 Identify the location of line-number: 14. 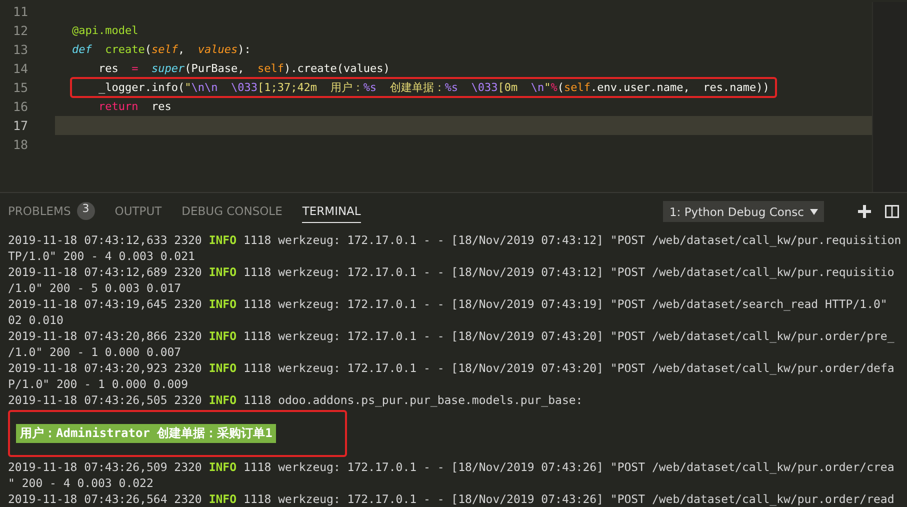
(20, 68).